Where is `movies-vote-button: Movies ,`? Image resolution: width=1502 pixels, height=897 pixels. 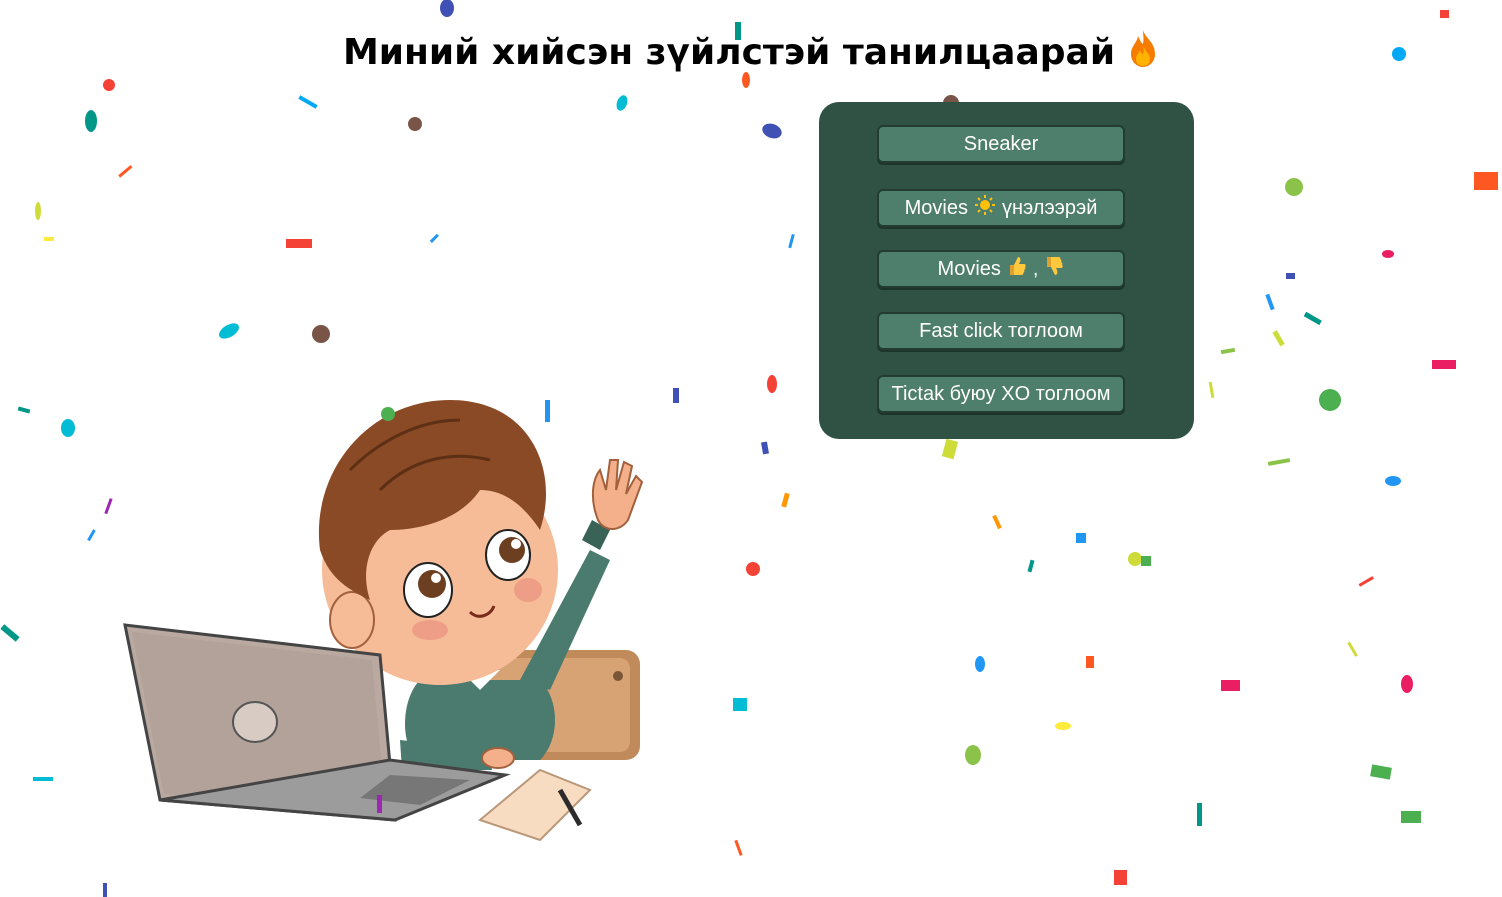
movies-vote-button: Movies , is located at coordinates (1001, 269).